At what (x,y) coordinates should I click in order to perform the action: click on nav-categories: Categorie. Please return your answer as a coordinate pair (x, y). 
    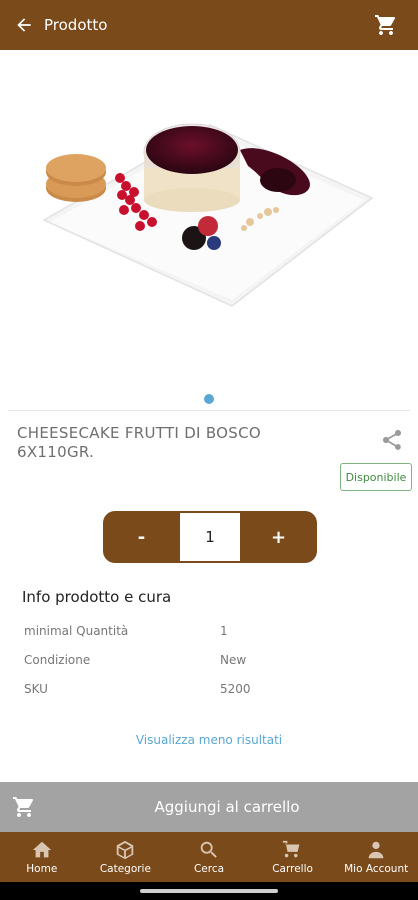
    Looking at the image, I should click on (125, 857).